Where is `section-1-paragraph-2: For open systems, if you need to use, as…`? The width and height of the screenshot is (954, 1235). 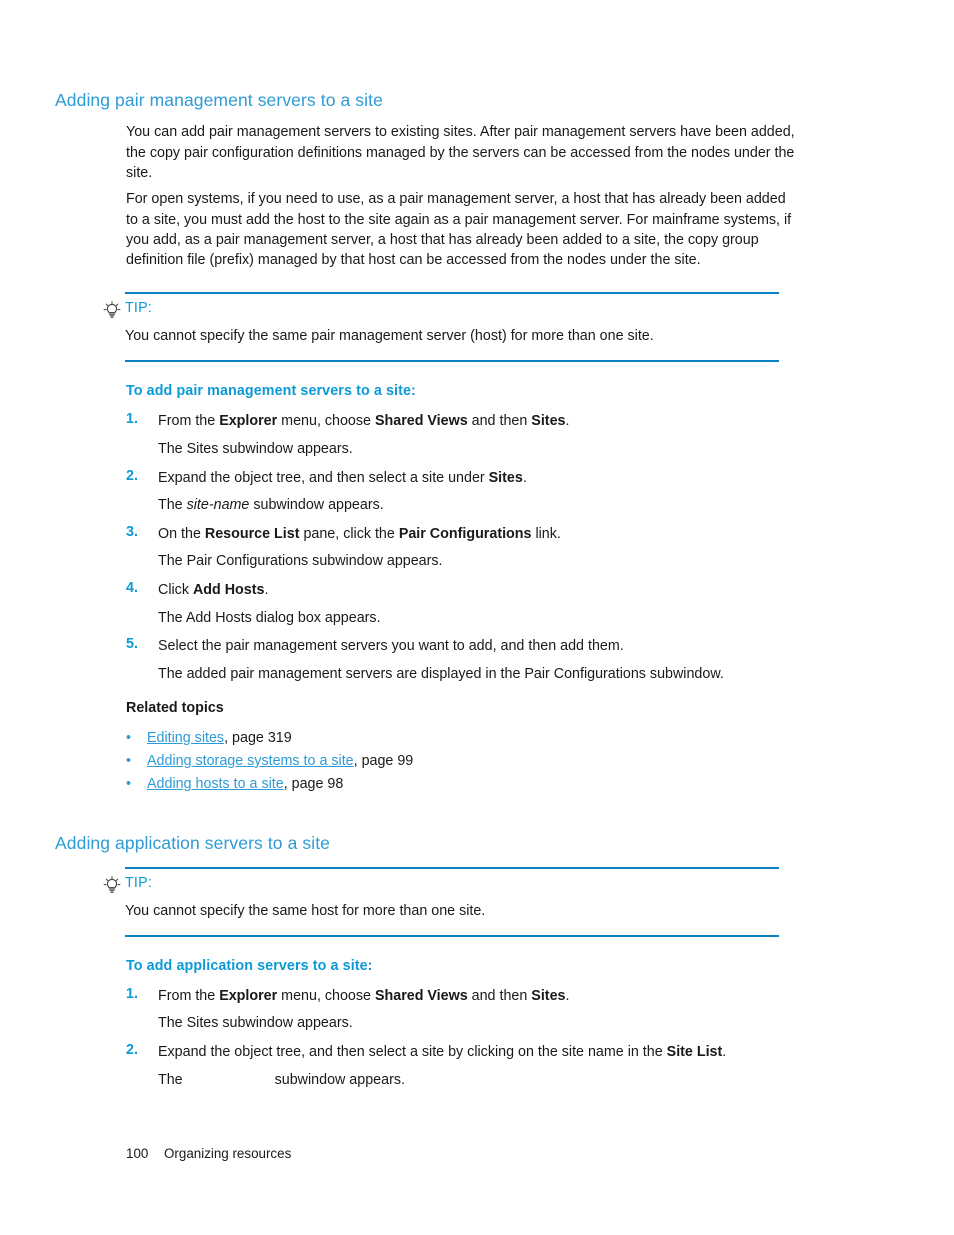 section-1-paragraph-2: For open systems, if you need to use, as… is located at coordinates (459, 230).